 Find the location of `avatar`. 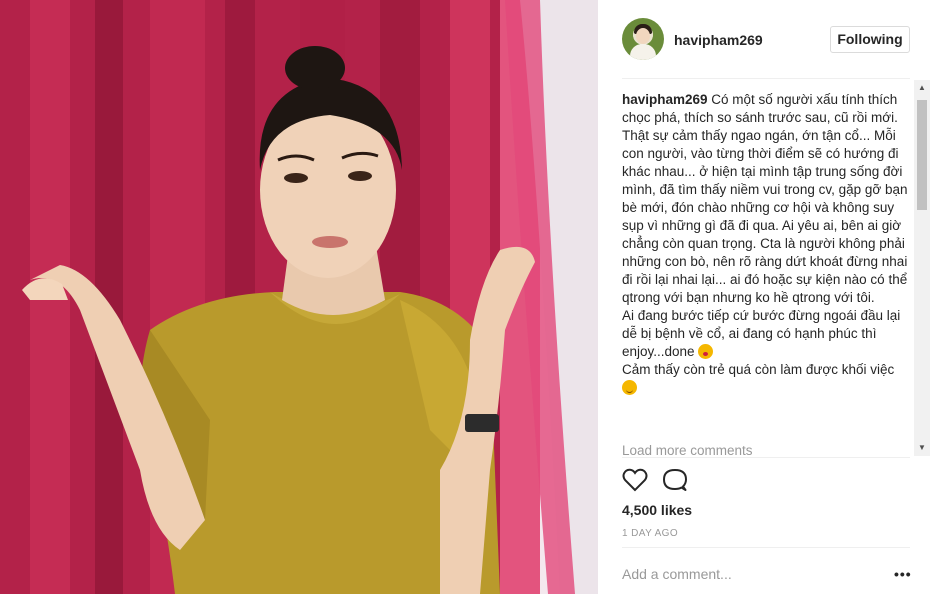

avatar is located at coordinates (643, 39).